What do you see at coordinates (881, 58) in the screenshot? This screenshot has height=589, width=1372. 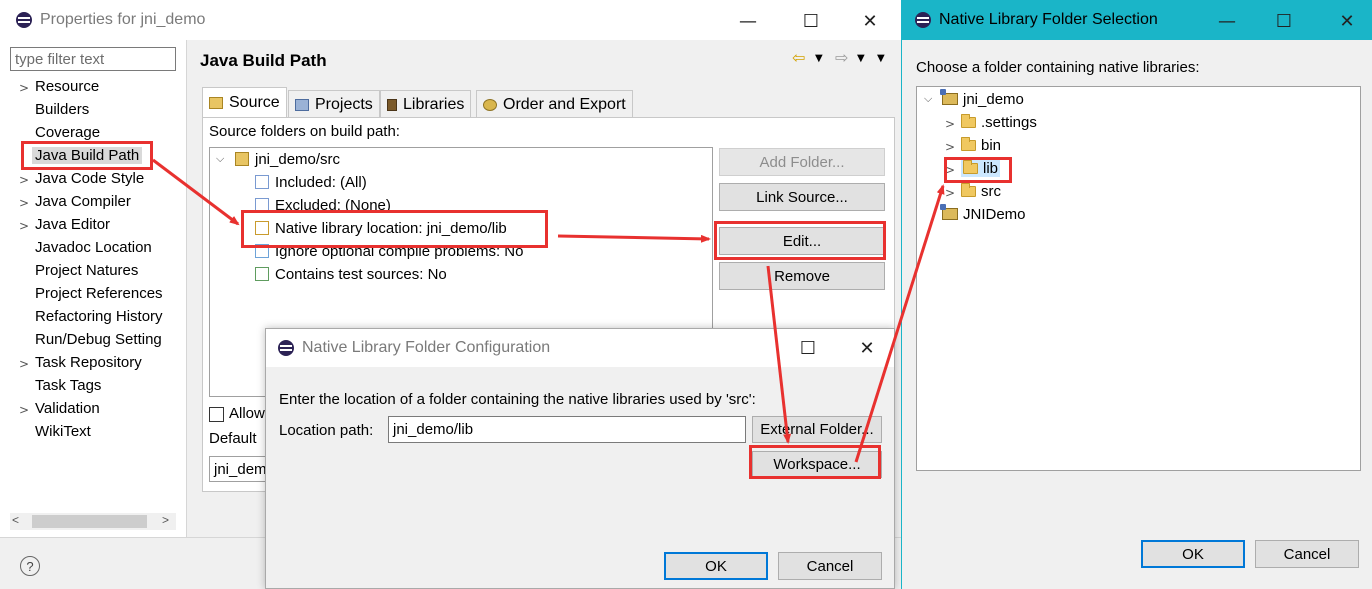 I see `view-menu-icon: ▼` at bounding box center [881, 58].